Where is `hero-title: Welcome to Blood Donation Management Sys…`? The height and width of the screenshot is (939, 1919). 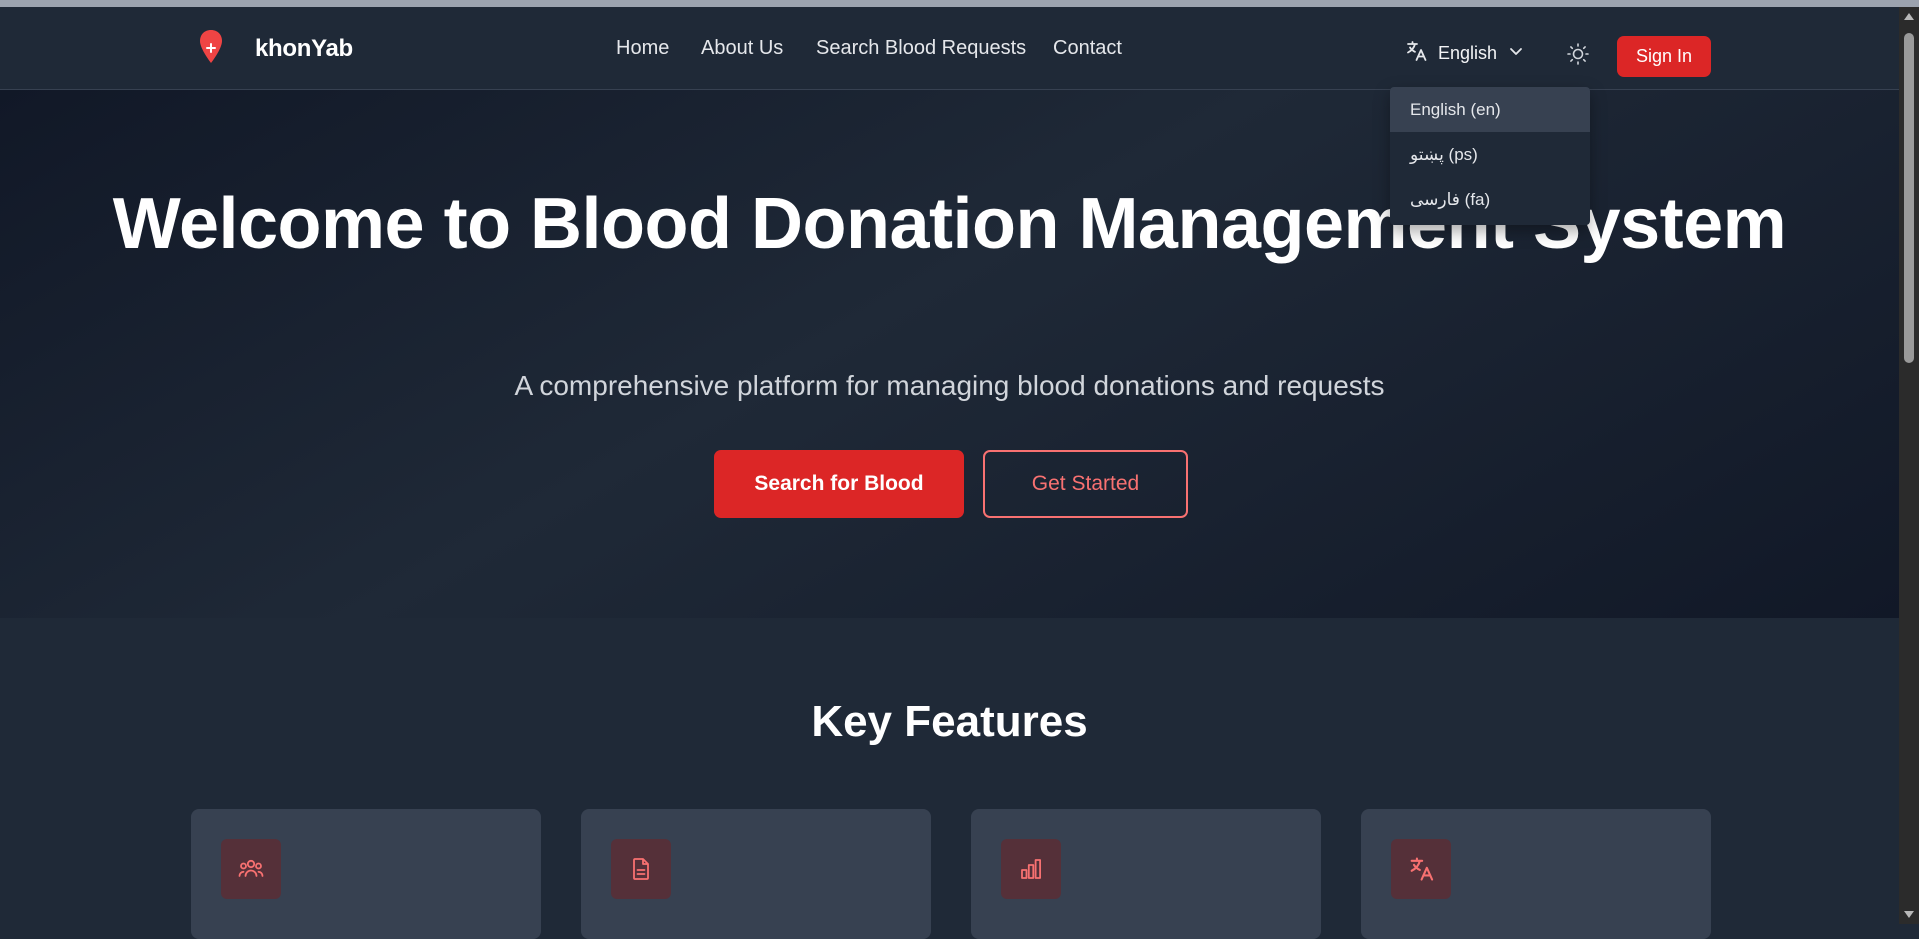
hero-title: Welcome to Blood Donation Management Sys… is located at coordinates (949, 224).